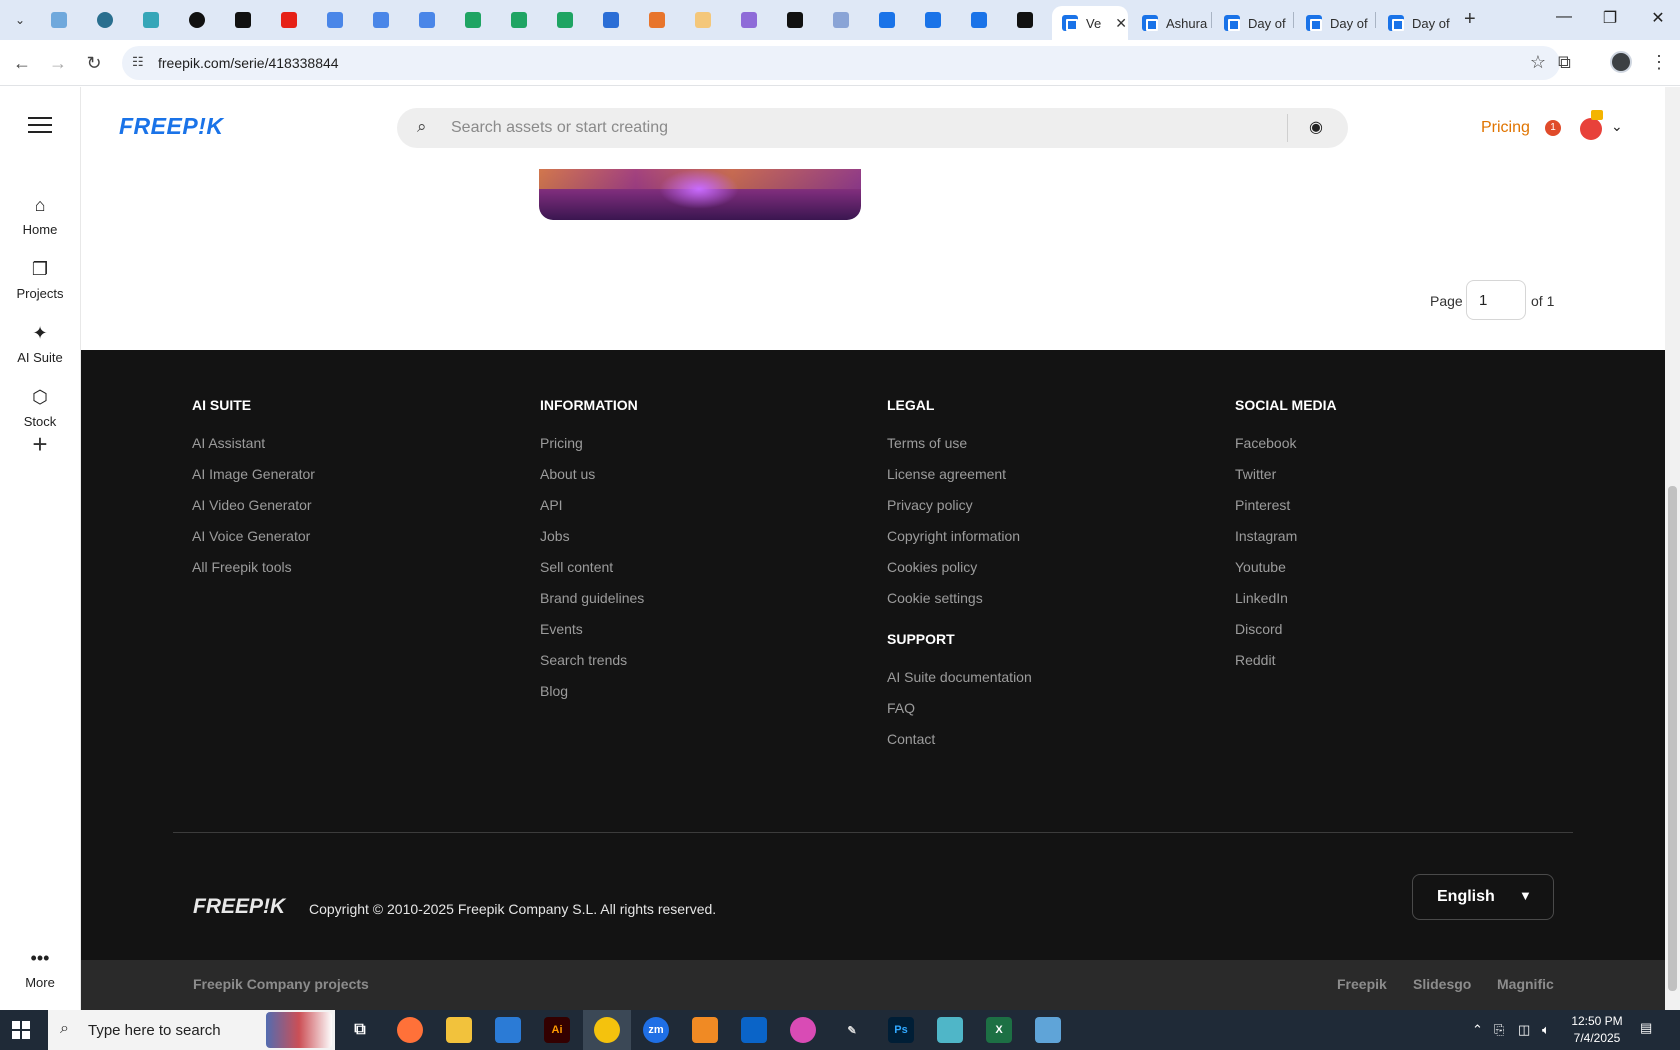 The image size is (1680, 1050). Describe the element at coordinates (1610, 18) in the screenshot. I see `restore-button: ❐` at that location.